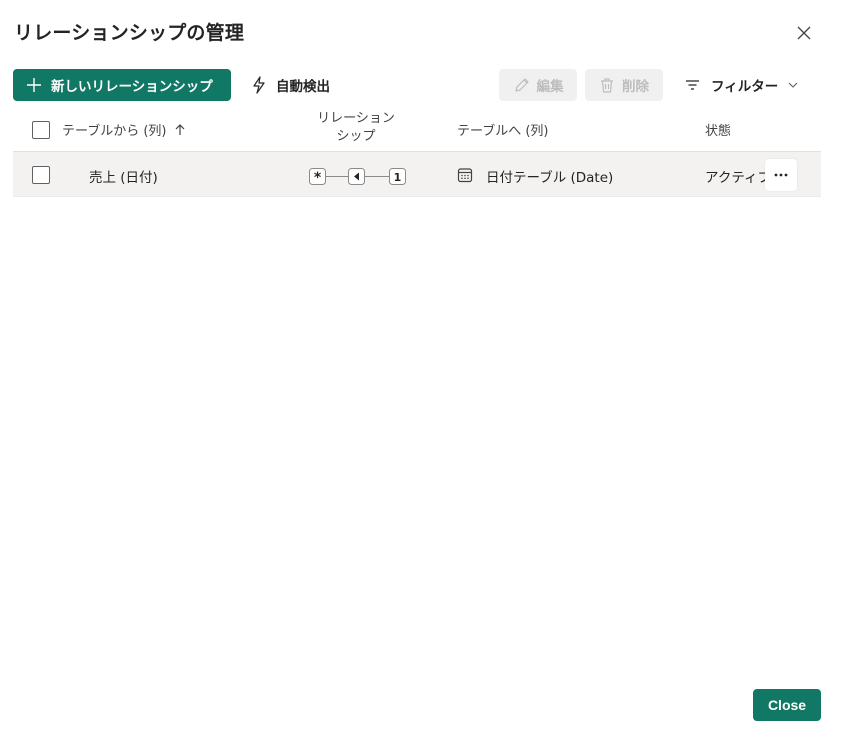  What do you see at coordinates (132, 87) in the screenshot?
I see `new-relationship-label: 新しいリレーションシップ` at bounding box center [132, 87].